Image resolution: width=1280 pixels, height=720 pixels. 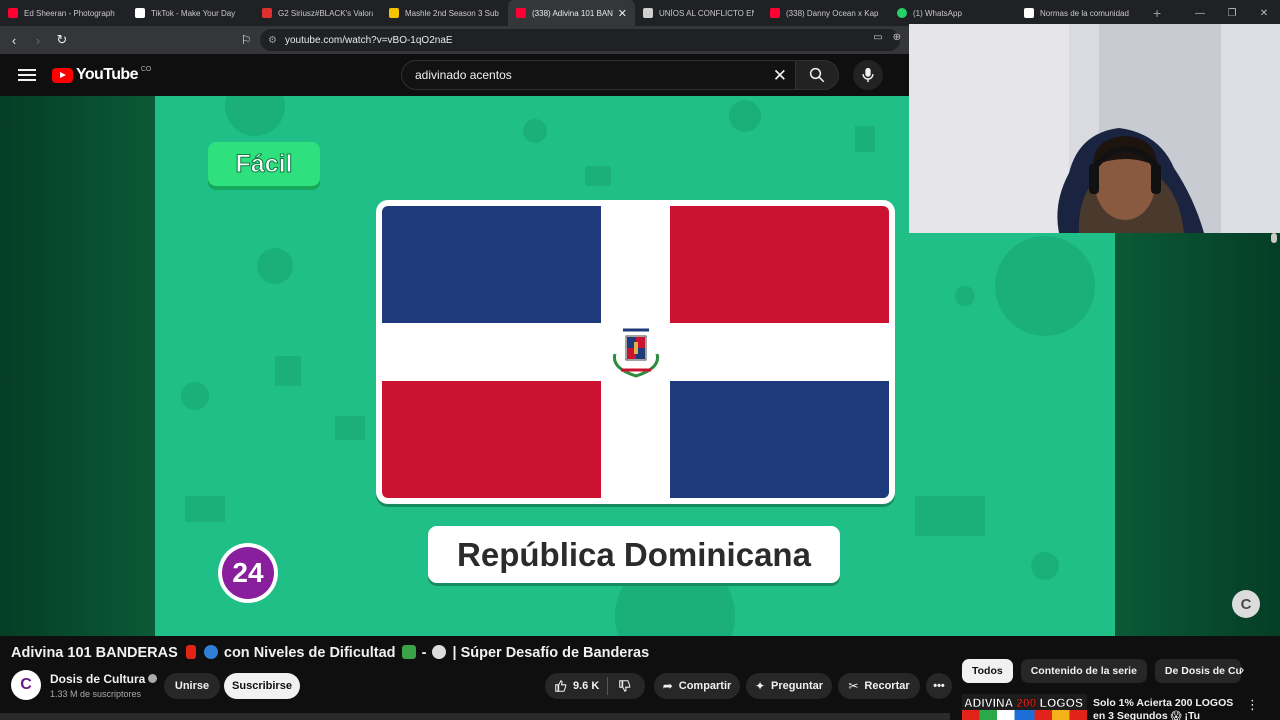 I want to click on video-blur-left, so click(x=77, y=366).